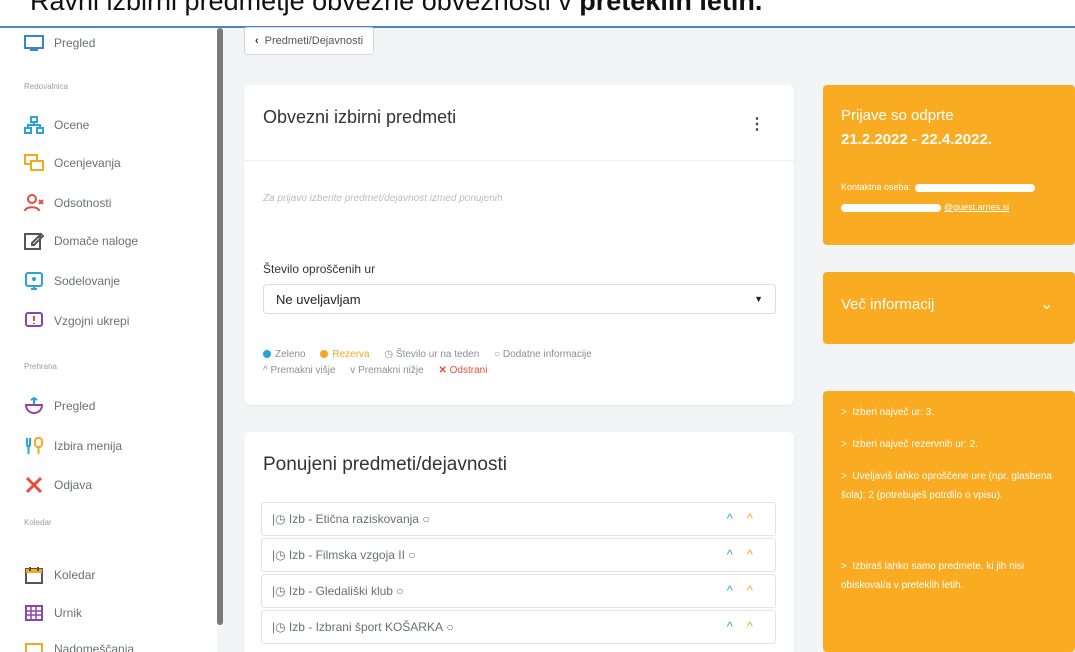 The image size is (1075, 652). What do you see at coordinates (38, 522) in the screenshot?
I see `section-label-koledar: Koledar` at bounding box center [38, 522].